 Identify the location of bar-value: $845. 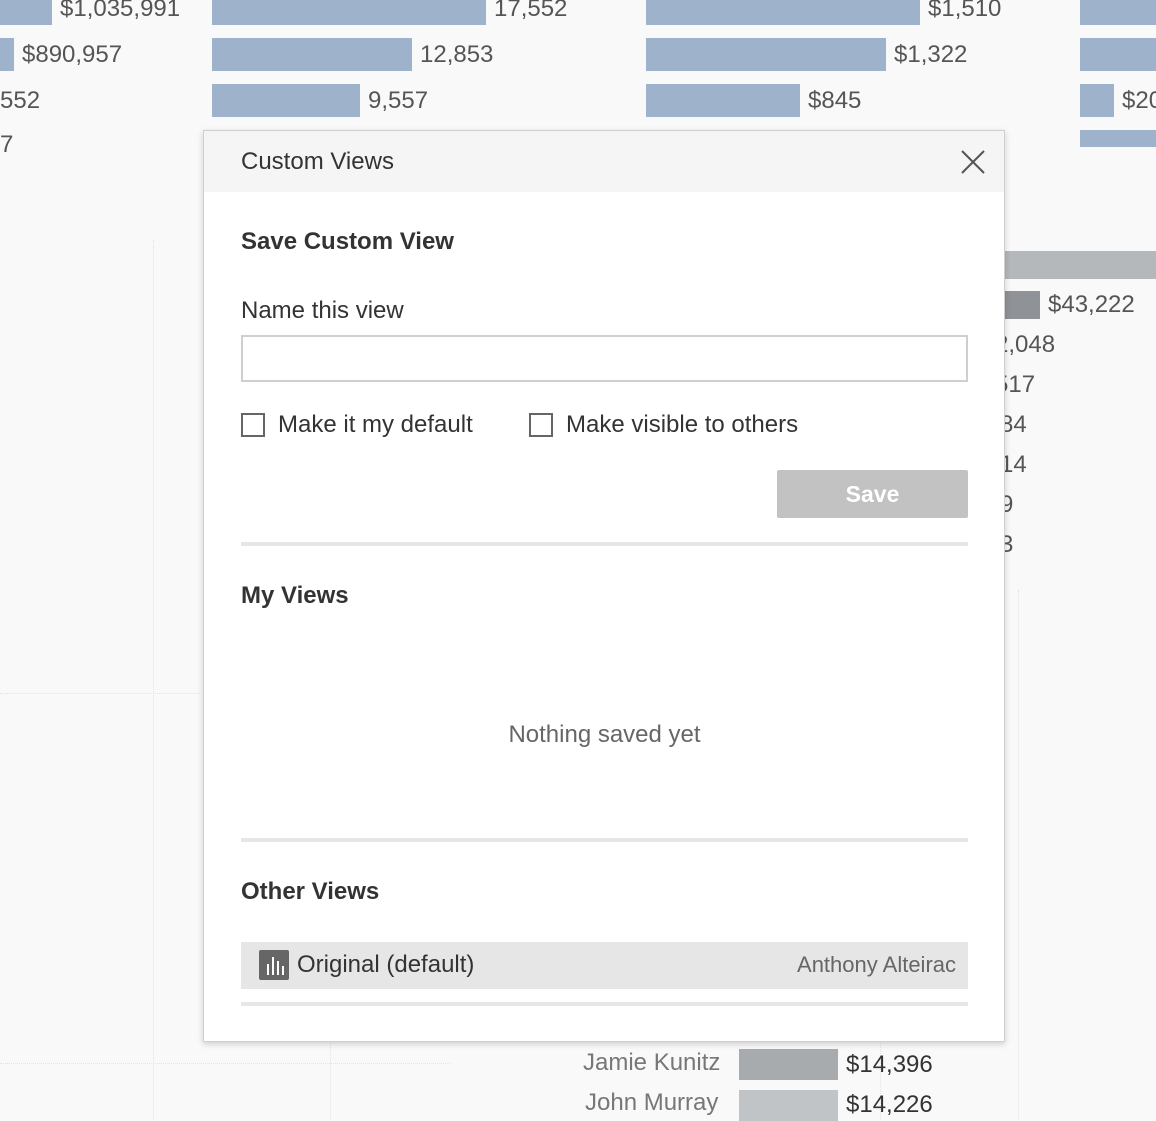
(835, 100).